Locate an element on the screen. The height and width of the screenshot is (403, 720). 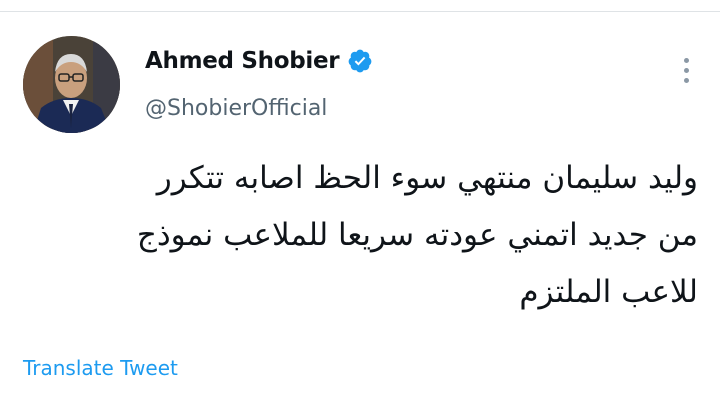
avatar-photo is located at coordinates (71, 84).